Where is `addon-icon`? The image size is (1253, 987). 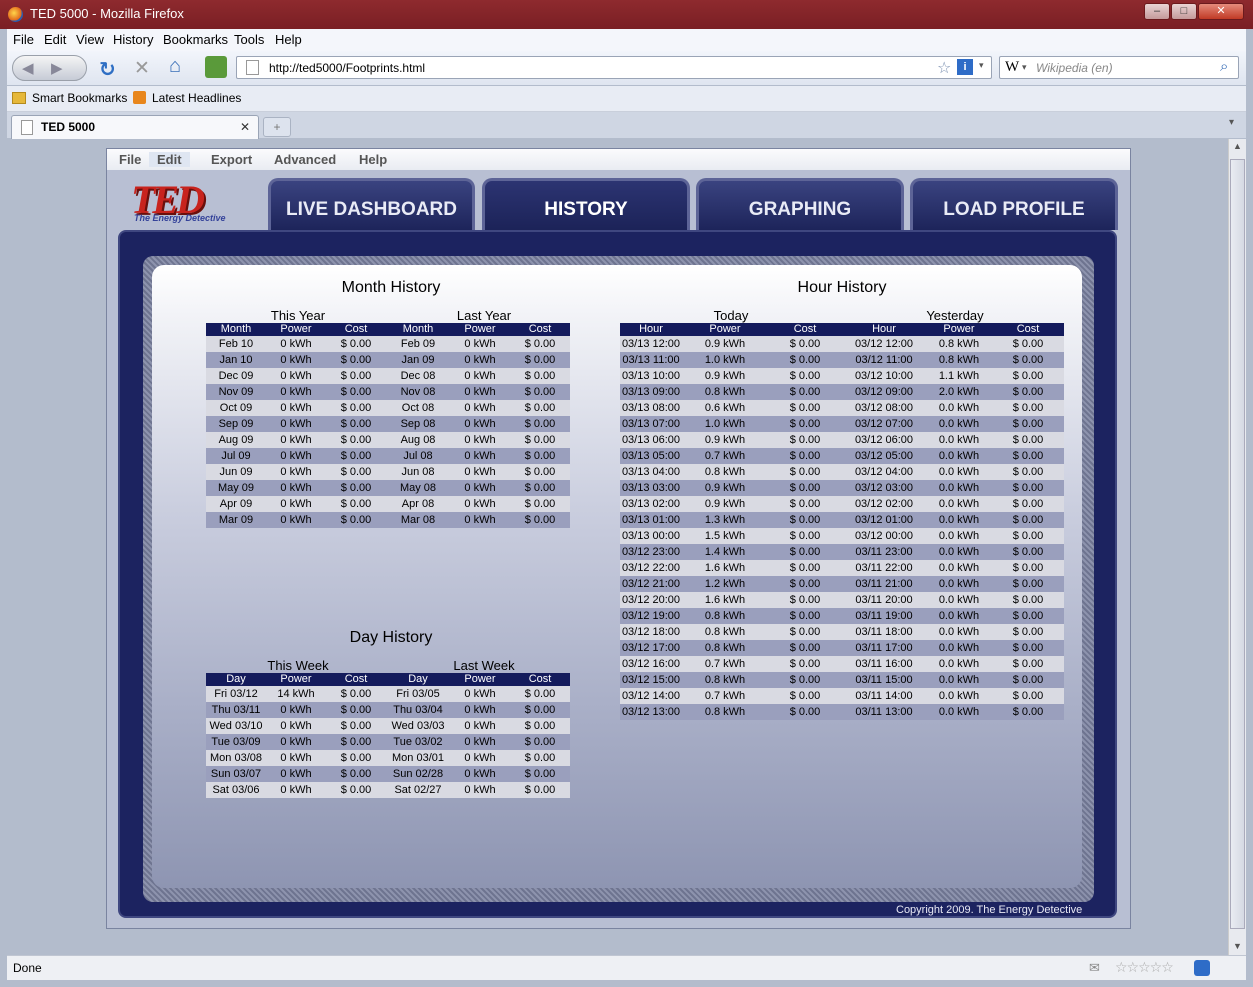
addon-icon is located at coordinates (1202, 968).